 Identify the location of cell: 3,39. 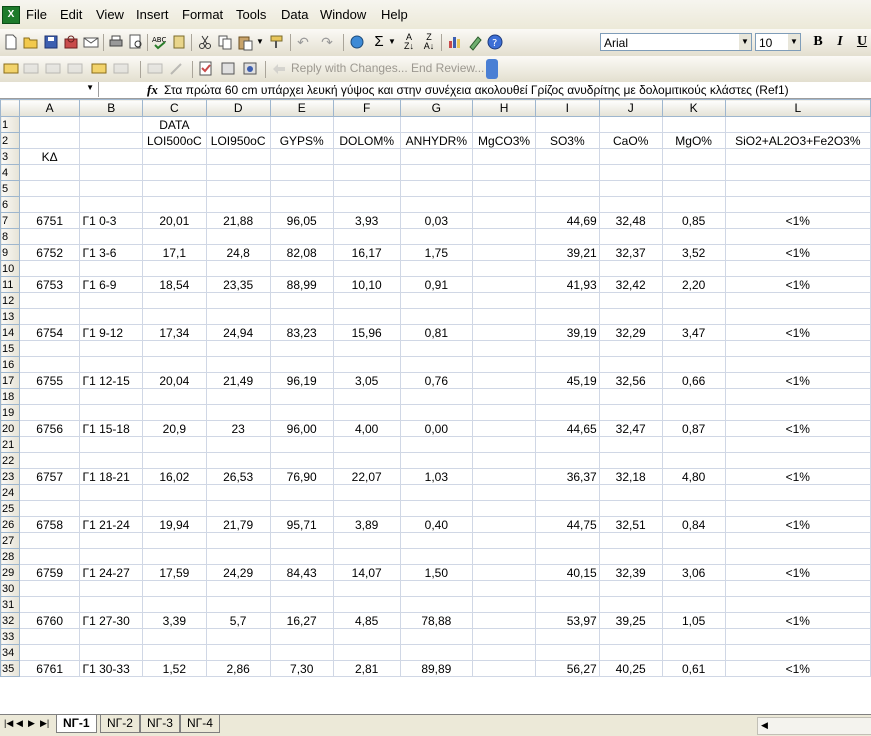
(174, 620).